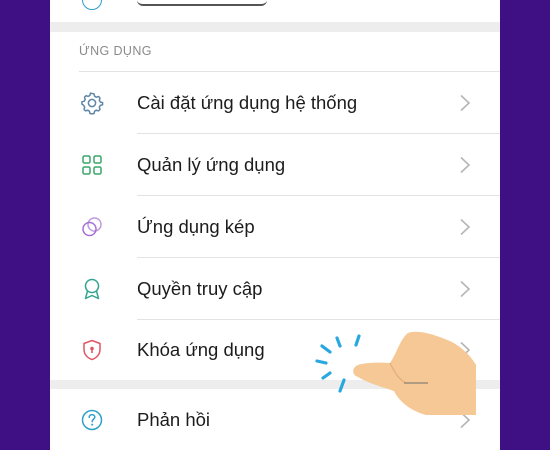 The width and height of the screenshot is (550, 450). What do you see at coordinates (414, 373) in the screenshot?
I see `pointing-hand-icon` at bounding box center [414, 373].